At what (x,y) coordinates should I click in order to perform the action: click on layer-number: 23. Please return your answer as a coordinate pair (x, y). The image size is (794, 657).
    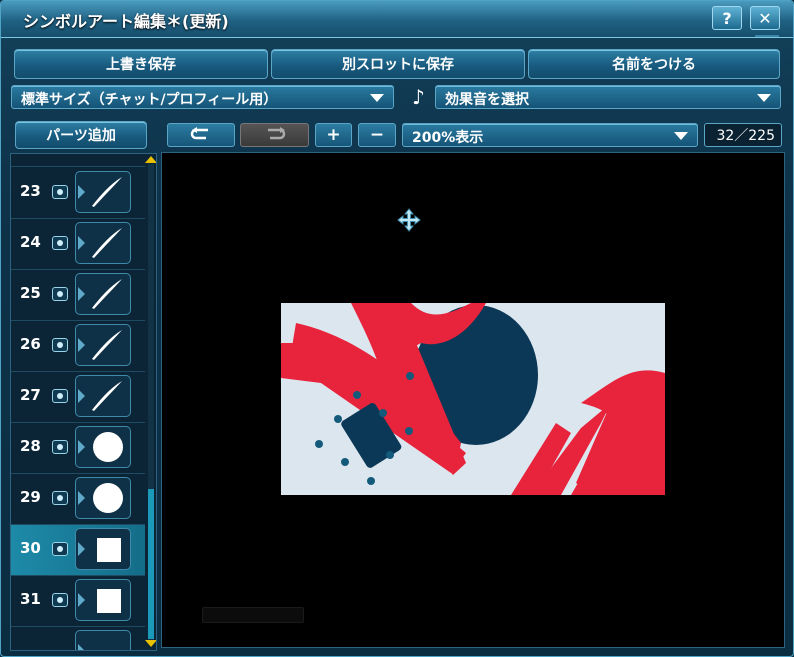
    Looking at the image, I should click on (30, 191).